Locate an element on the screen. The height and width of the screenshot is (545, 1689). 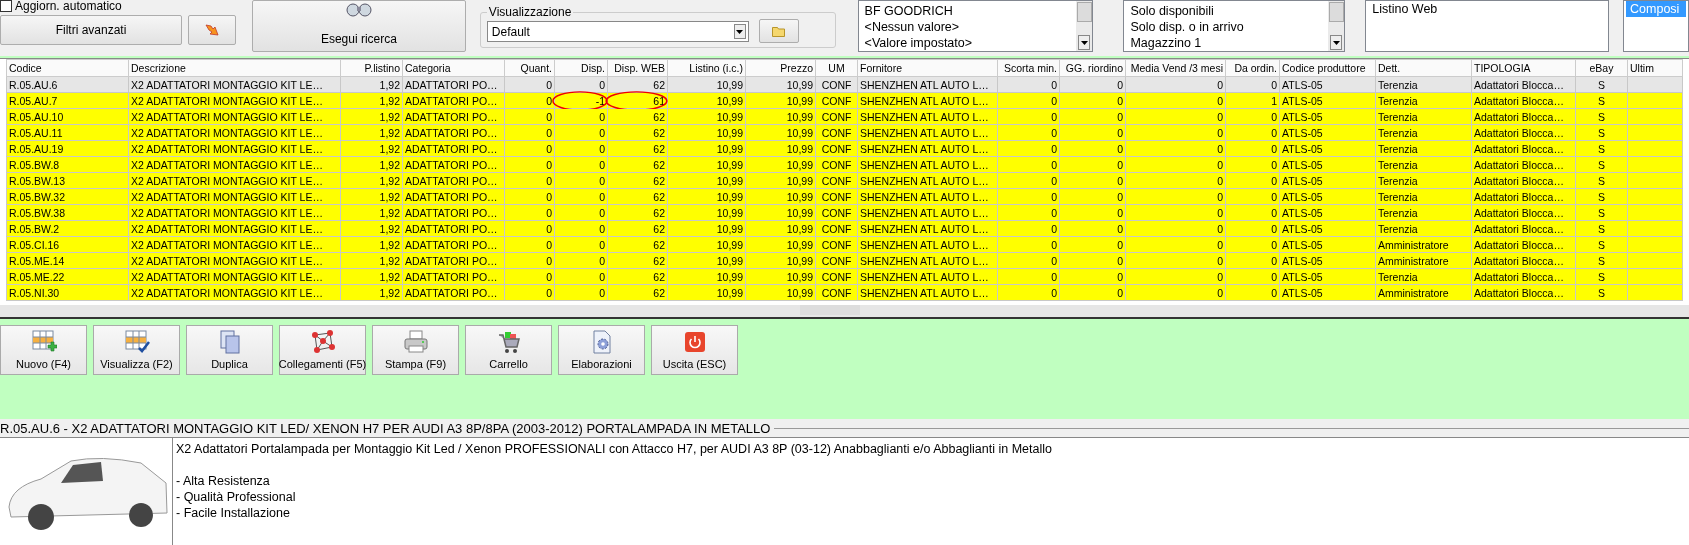
search-button: Esegui ricerca is located at coordinates (359, 26).